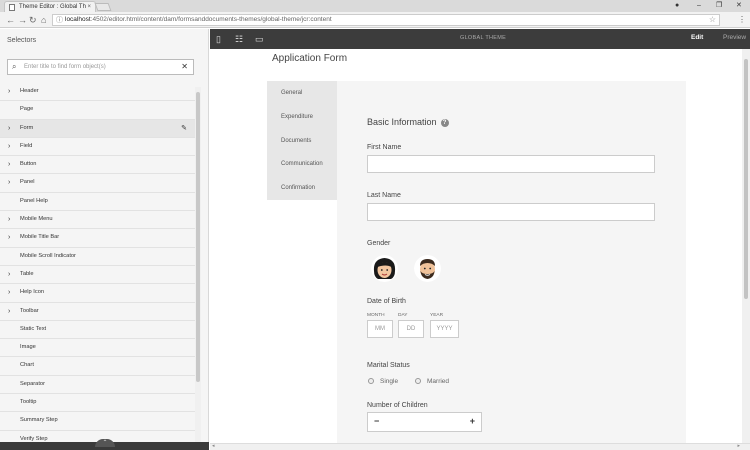  I want to click on canvas-vertical-scrollbar, so click(746, 246).